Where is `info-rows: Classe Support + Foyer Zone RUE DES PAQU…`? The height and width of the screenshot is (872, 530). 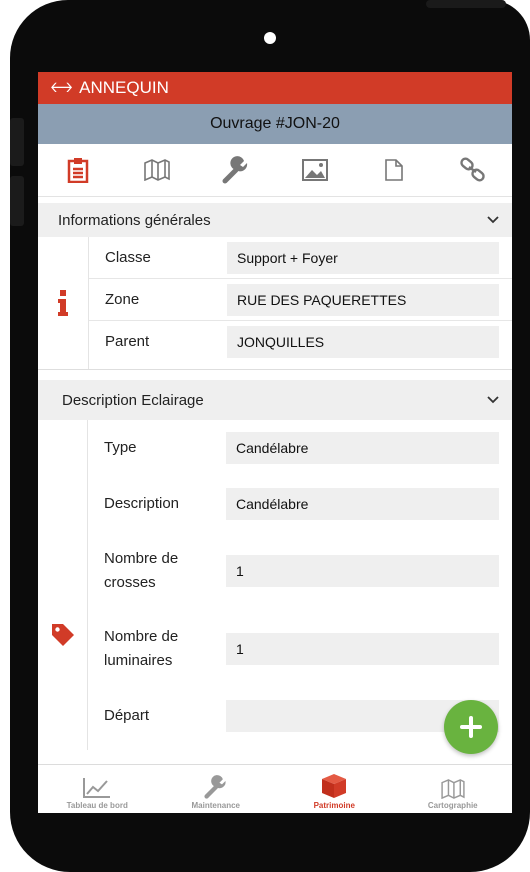 info-rows: Classe Support + Foyer Zone RUE DES PAQU… is located at coordinates (300, 303).